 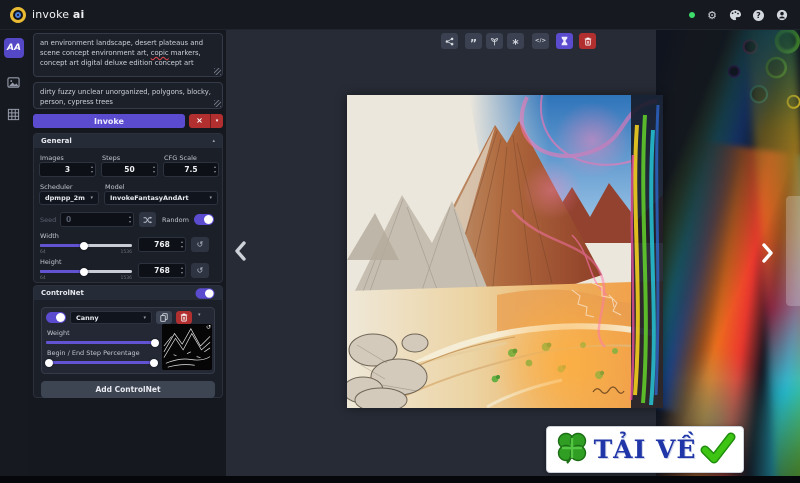 I want to click on controlnet-preview-thumbnail: ↺, so click(x=187, y=347).